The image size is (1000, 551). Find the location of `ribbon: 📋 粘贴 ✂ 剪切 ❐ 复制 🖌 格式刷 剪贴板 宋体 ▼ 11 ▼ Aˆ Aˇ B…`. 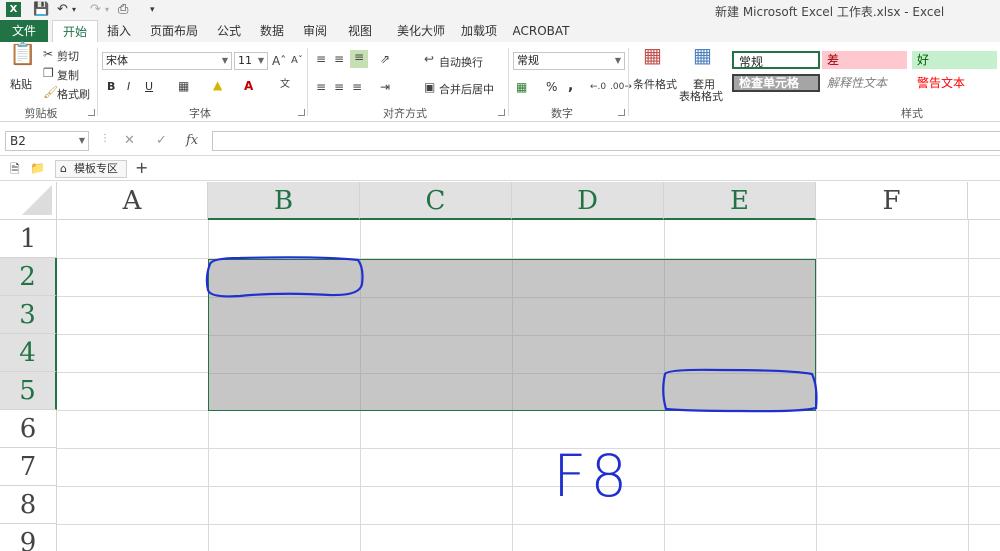

ribbon: 📋 粘贴 ✂ 剪切 ❐ 复制 🖌 格式刷 剪贴板 宋体 ▼ 11 ▼ Aˆ Aˇ B… is located at coordinates (500, 82).